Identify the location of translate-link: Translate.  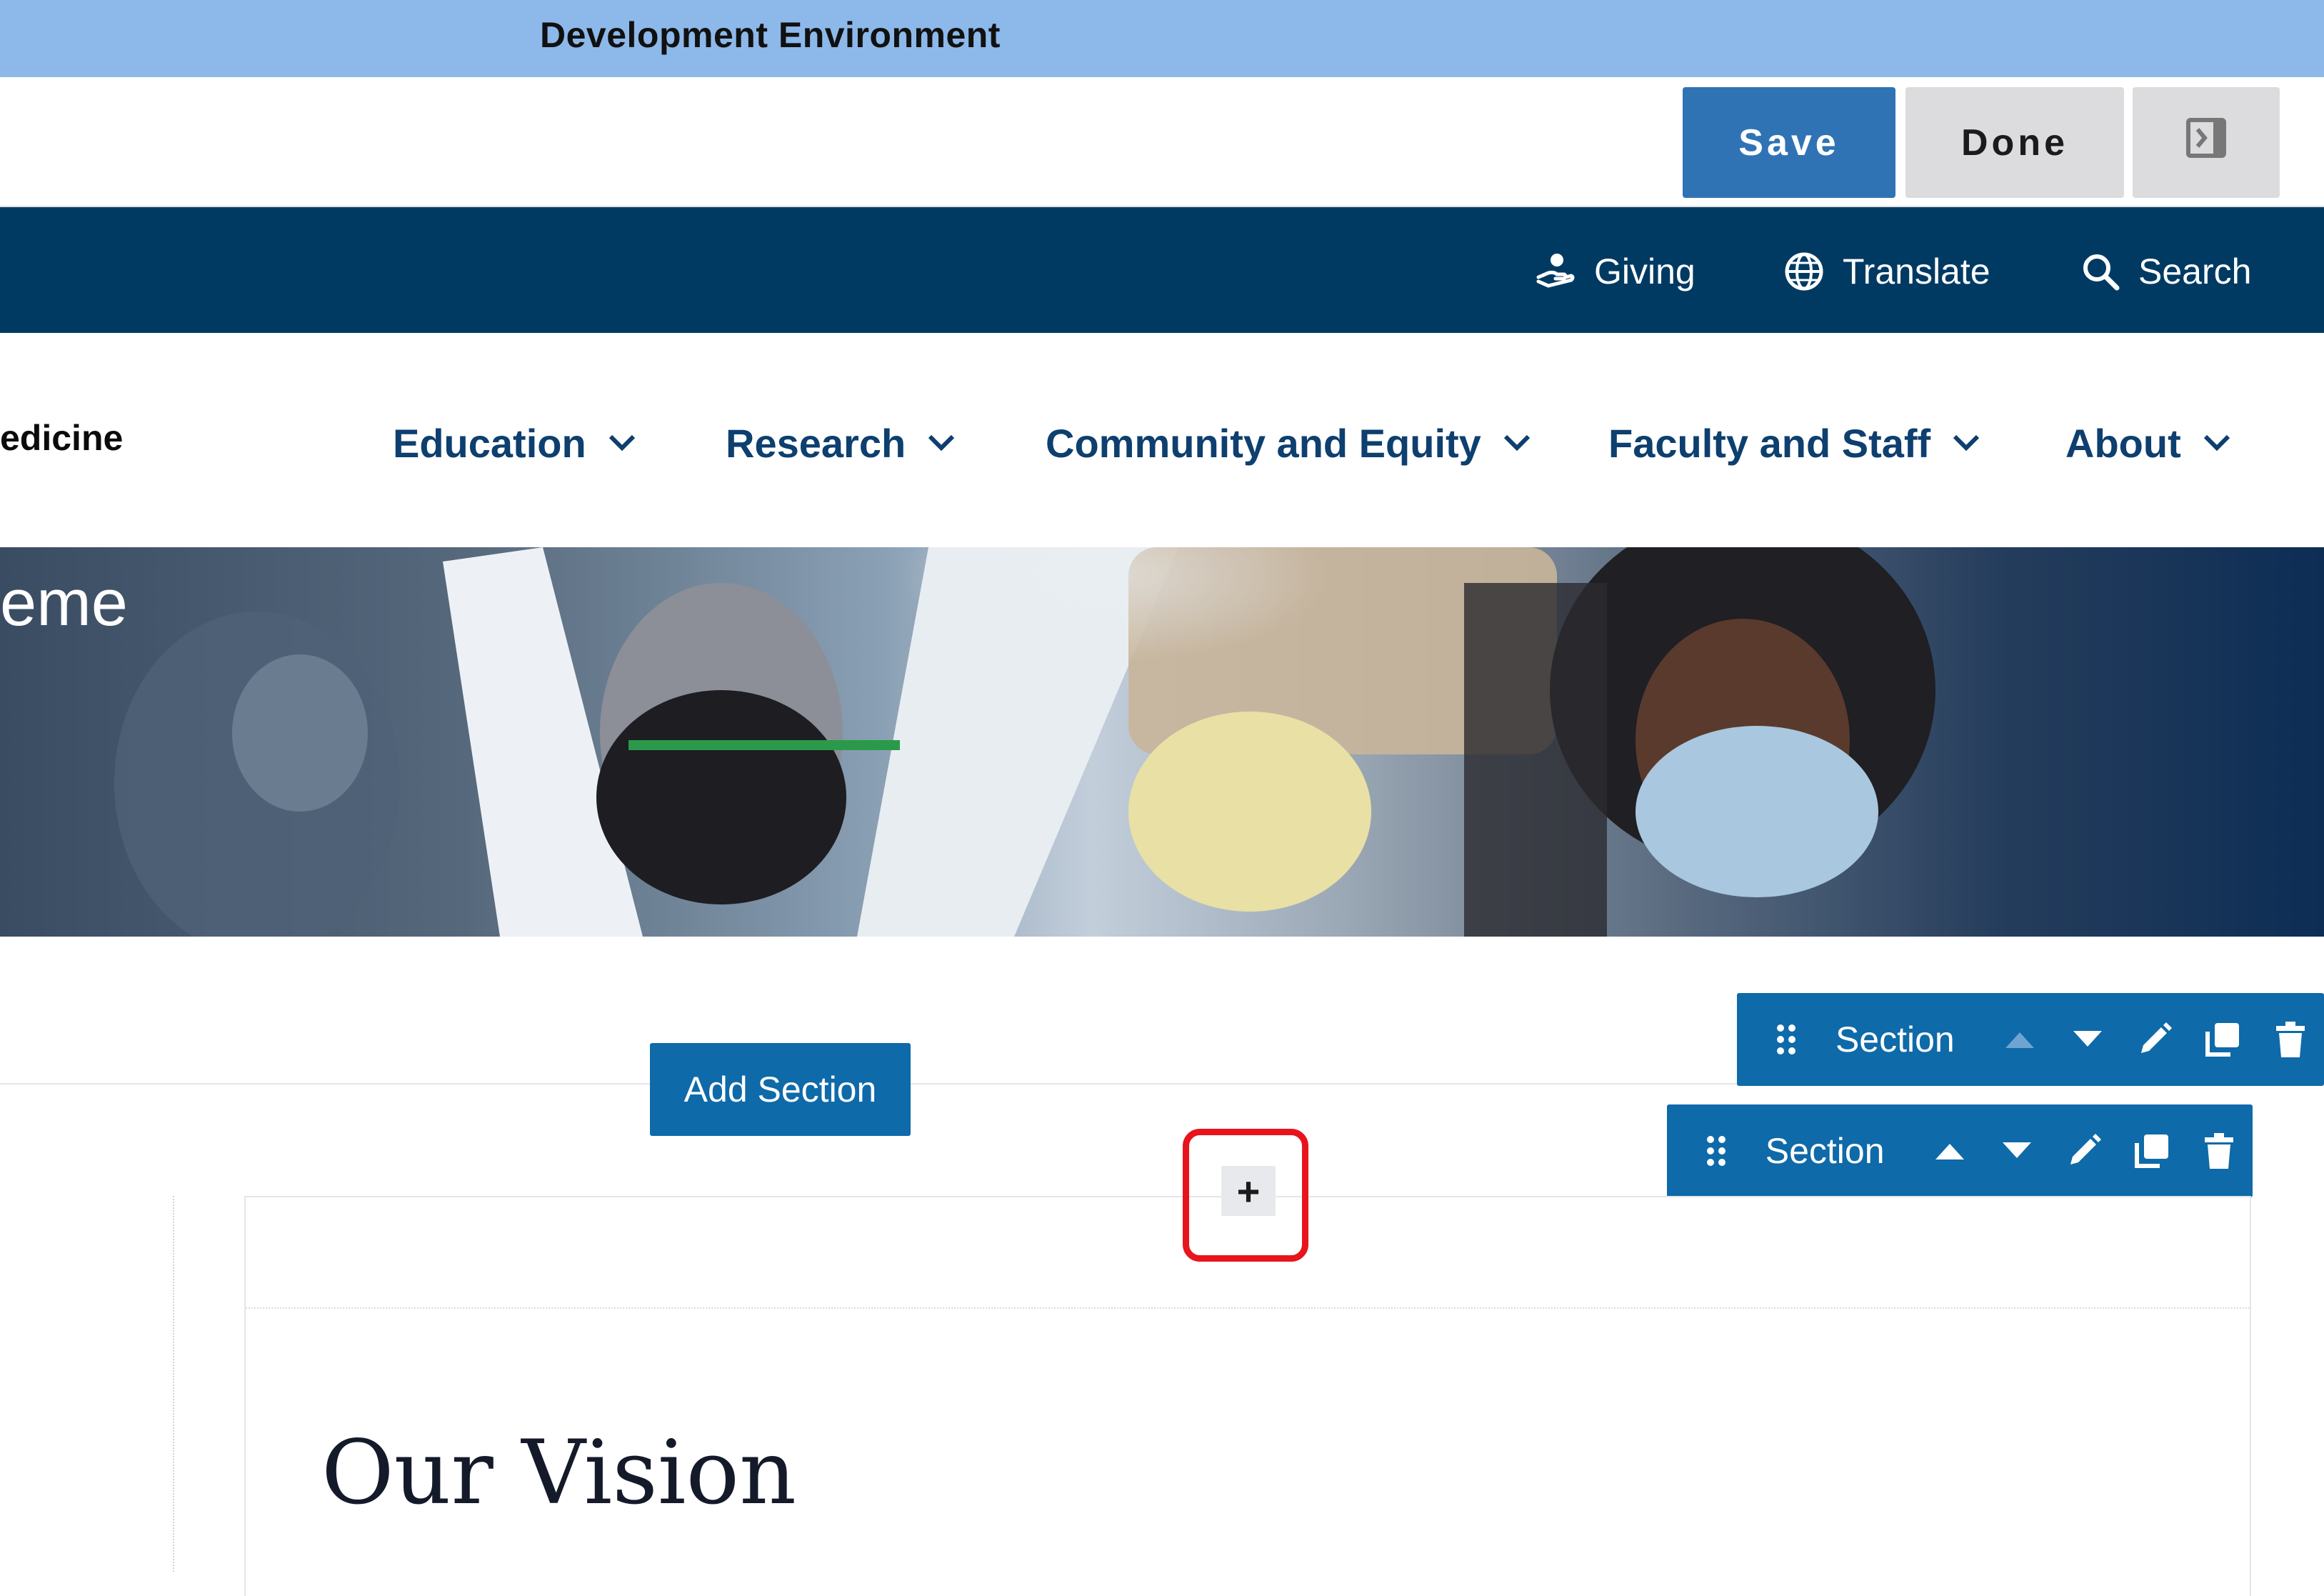
(1887, 271).